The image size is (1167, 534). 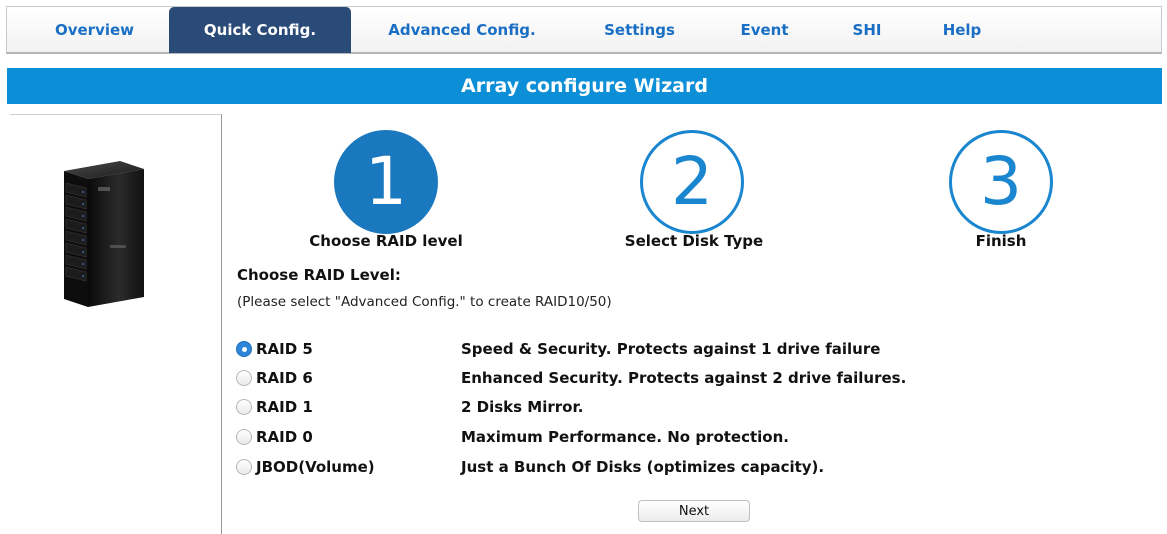 What do you see at coordinates (284, 349) in the screenshot?
I see `option-name: RAID 5` at bounding box center [284, 349].